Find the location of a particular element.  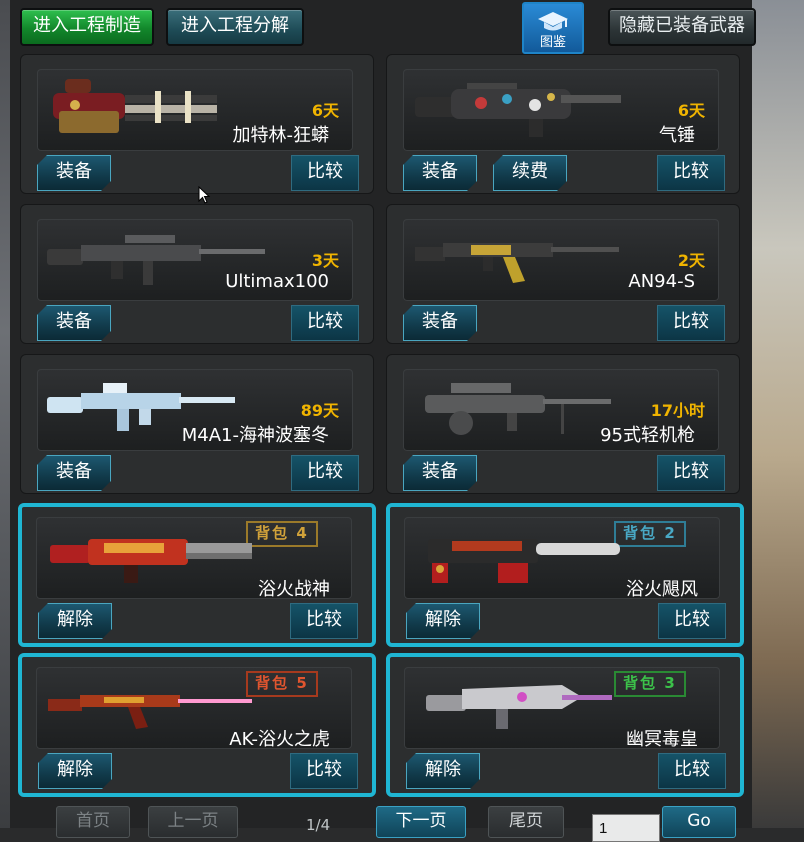

enter-disassemble-button: 进入工程分解 is located at coordinates (235, 27).